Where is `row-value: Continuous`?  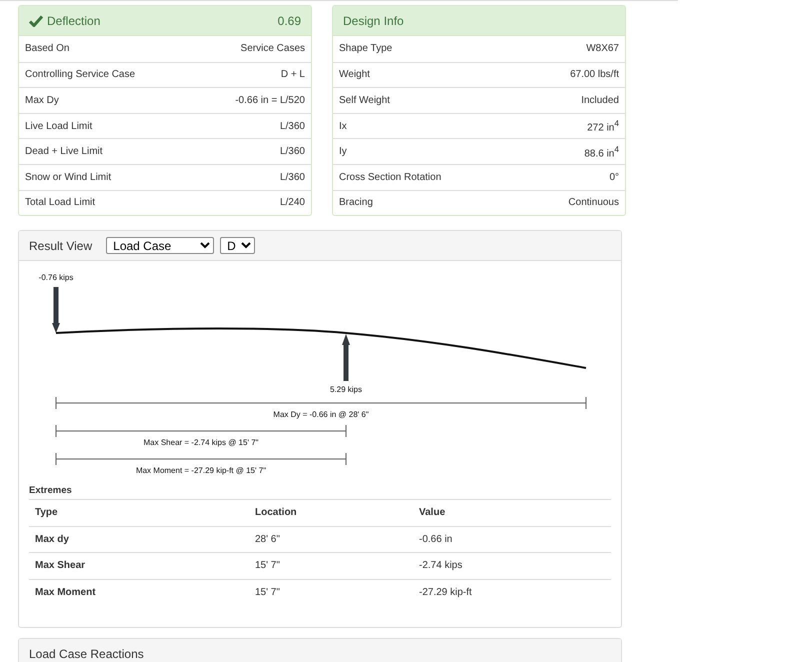
row-value: Continuous is located at coordinates (593, 202).